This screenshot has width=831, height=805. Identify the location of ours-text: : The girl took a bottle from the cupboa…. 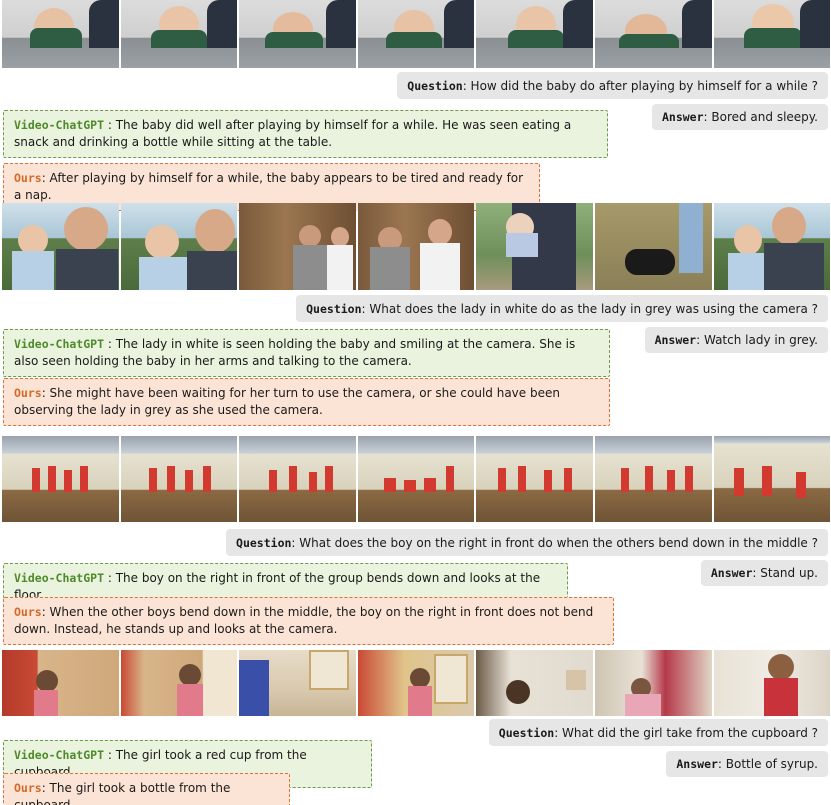
(122, 793).